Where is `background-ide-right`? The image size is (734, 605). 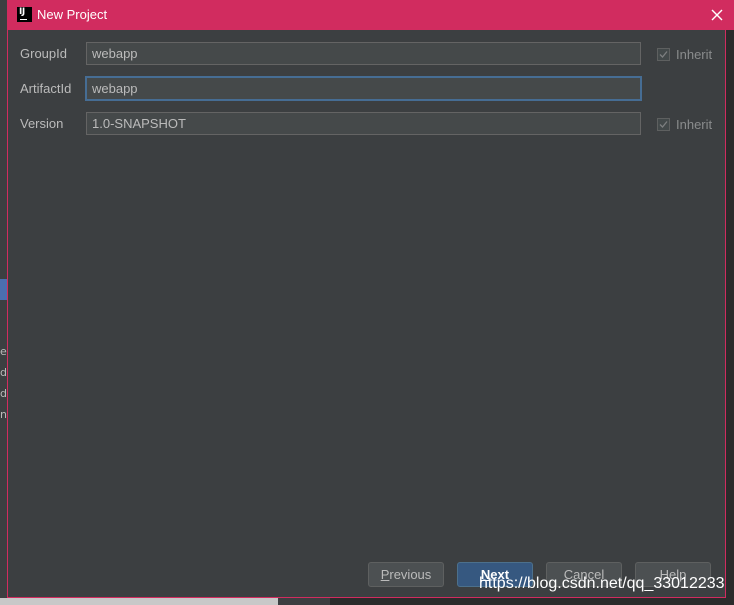
background-ide-right is located at coordinates (730, 317).